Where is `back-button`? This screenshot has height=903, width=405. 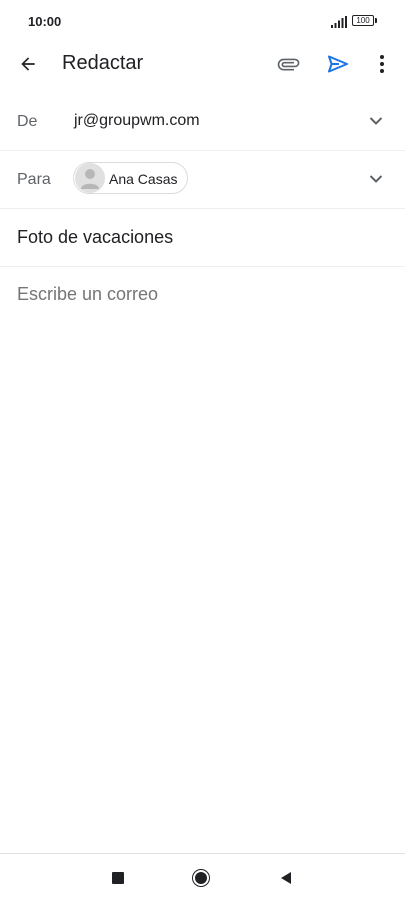 back-button is located at coordinates (28, 64).